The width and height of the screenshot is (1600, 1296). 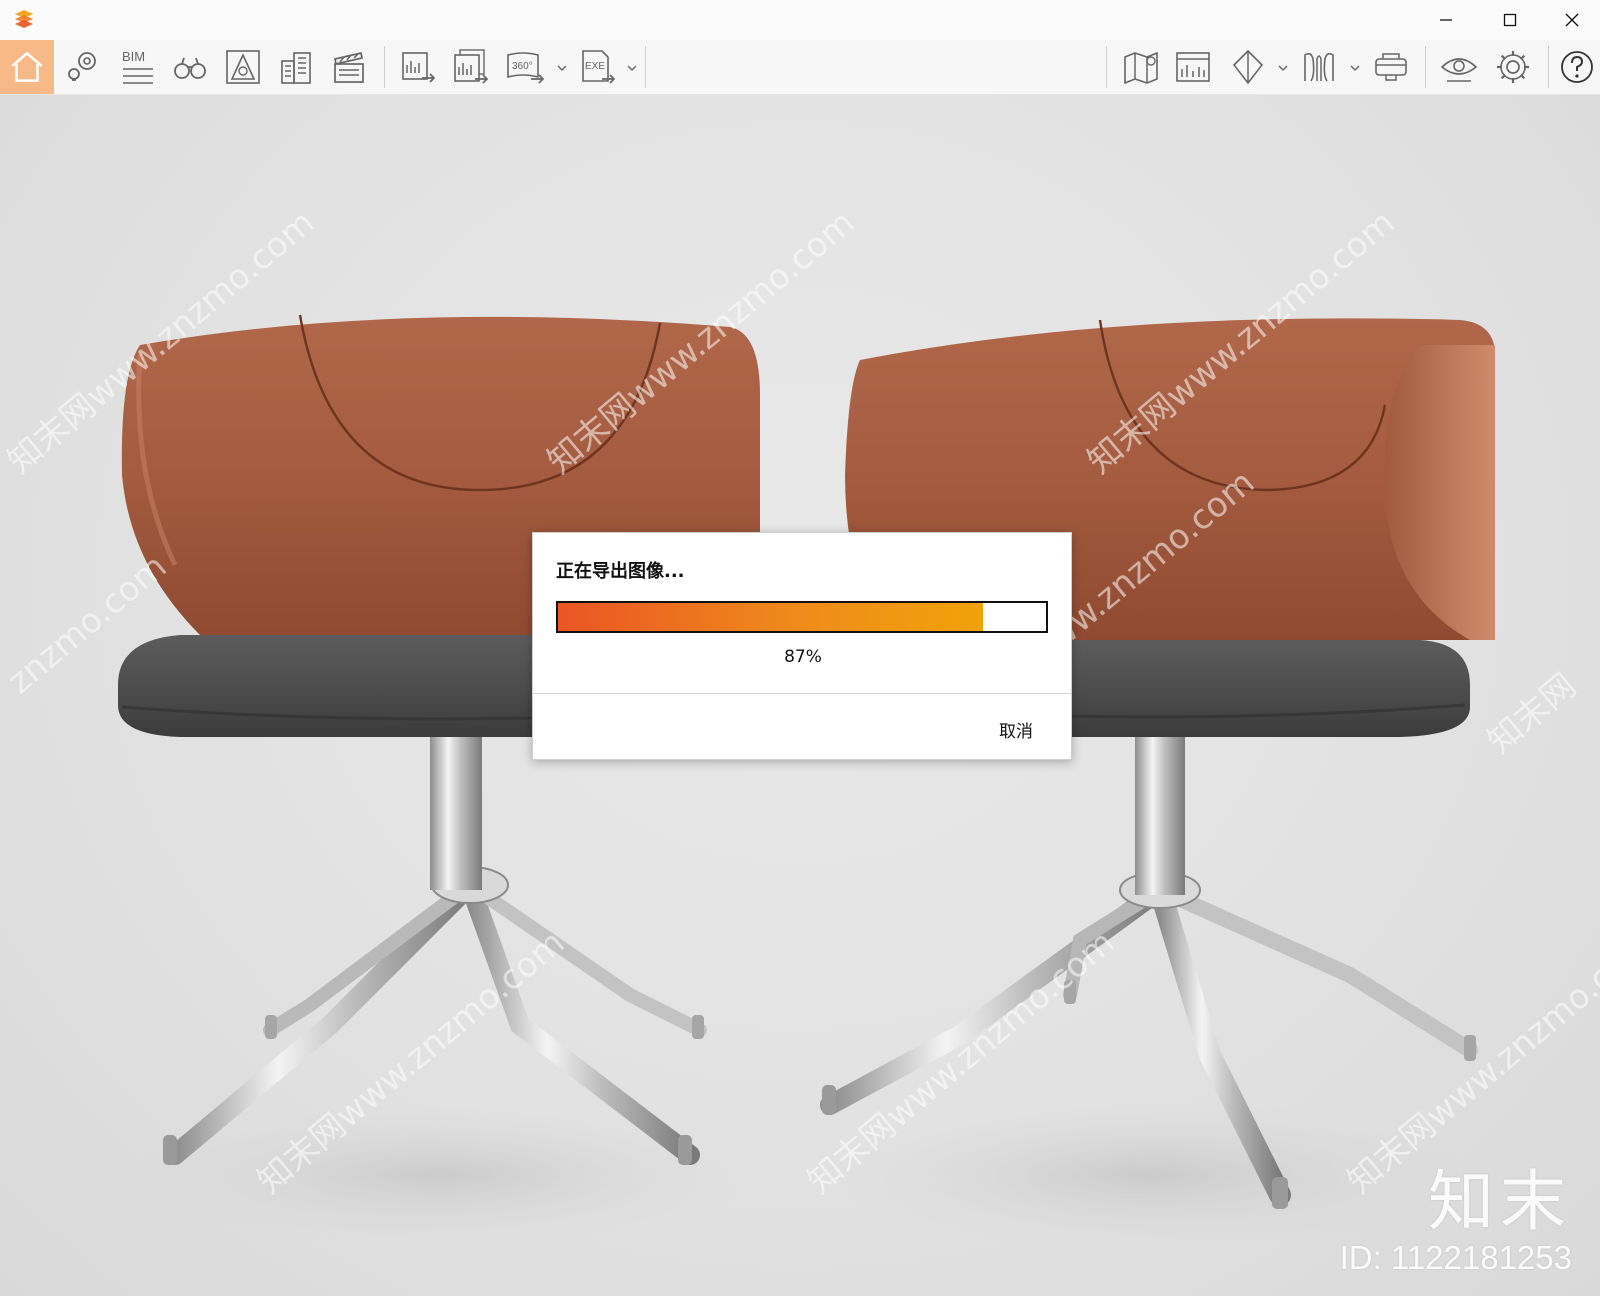 I want to click on settings-button, so click(x=1513, y=67).